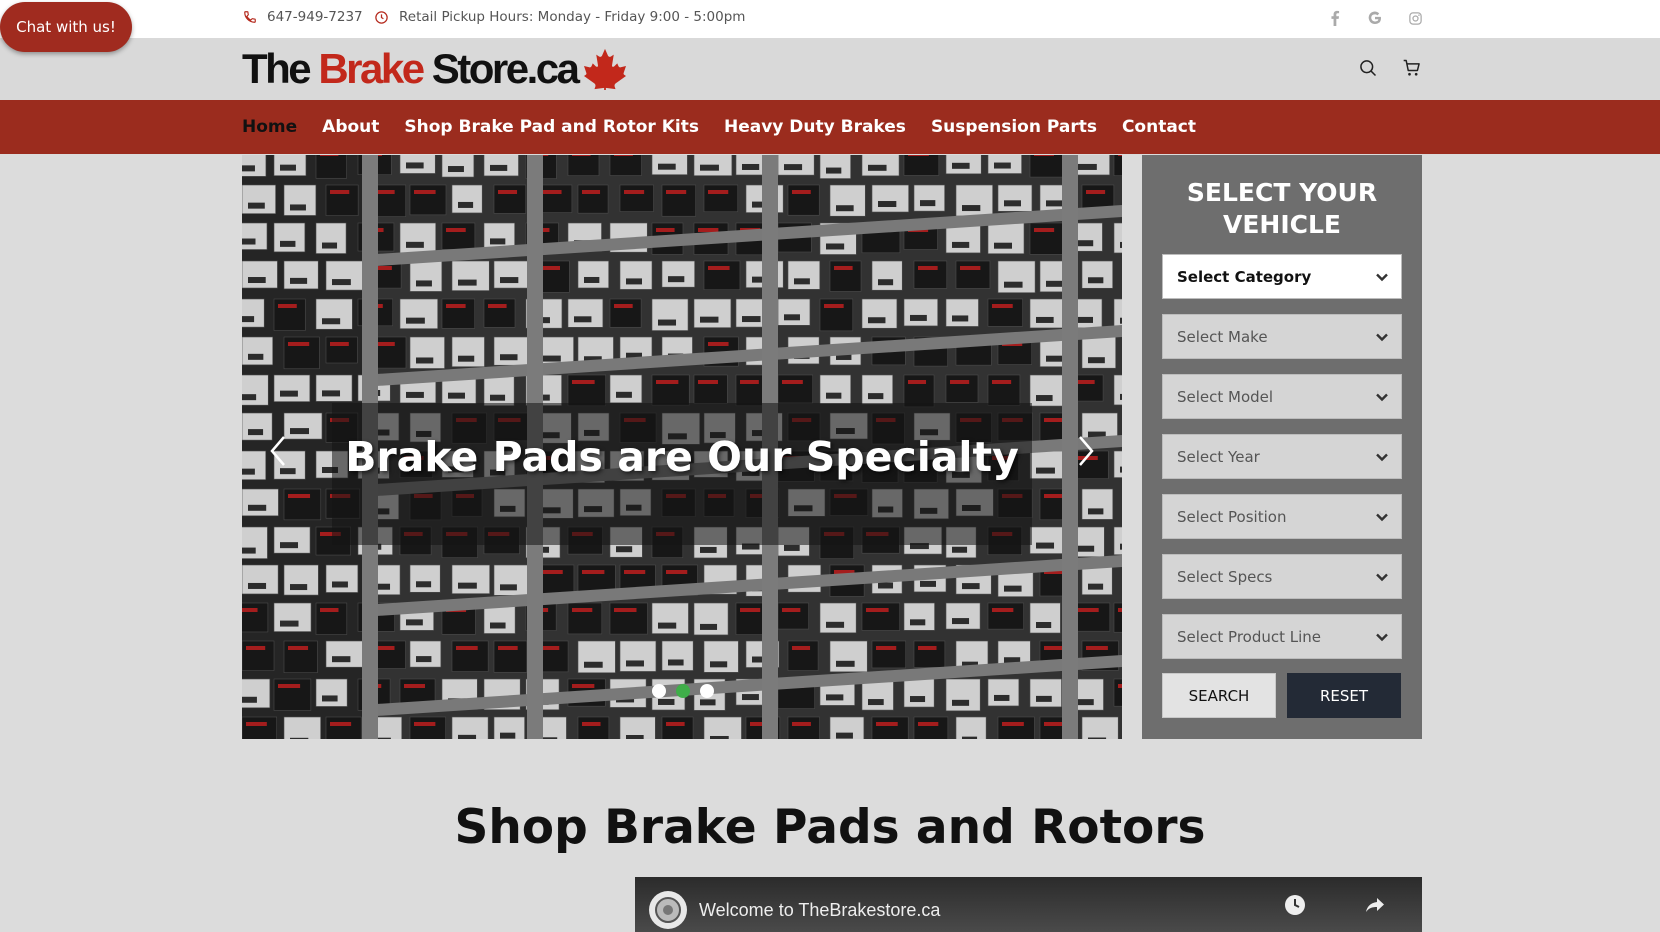 Image resolution: width=1660 pixels, height=932 pixels. What do you see at coordinates (501, 68) in the screenshot?
I see `logo-text-store: Store.ca` at bounding box center [501, 68].